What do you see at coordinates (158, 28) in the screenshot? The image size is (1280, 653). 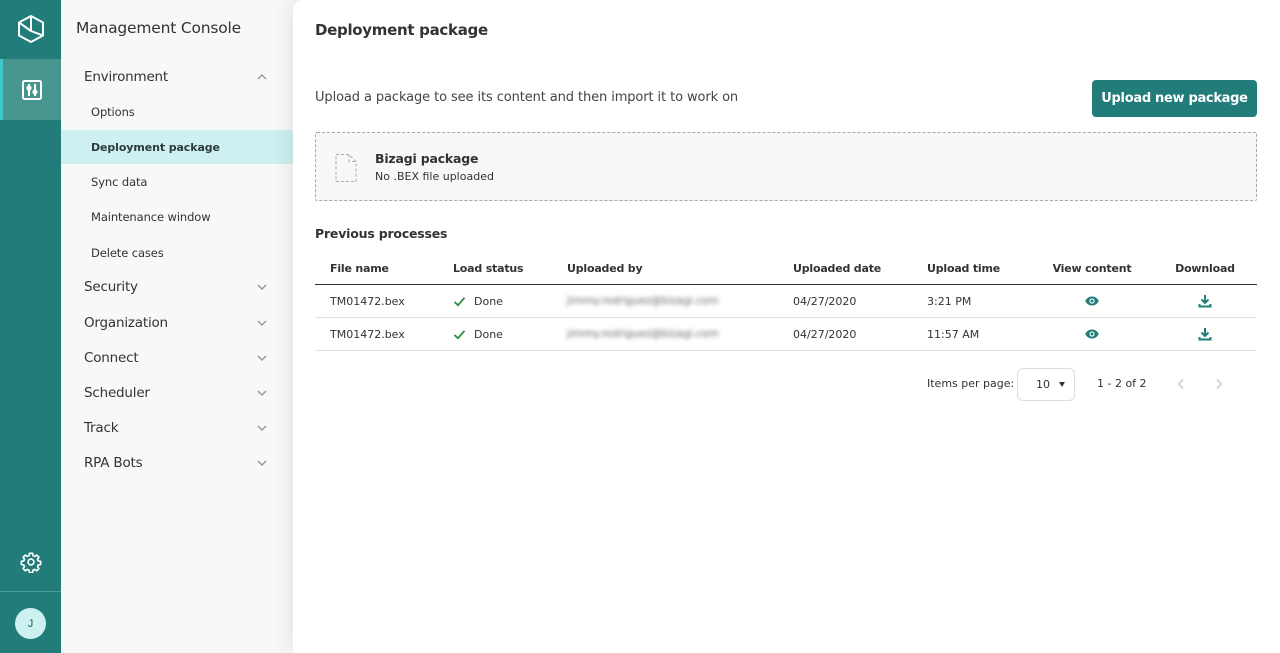 I see `sidebar-title: Management Console` at bounding box center [158, 28].